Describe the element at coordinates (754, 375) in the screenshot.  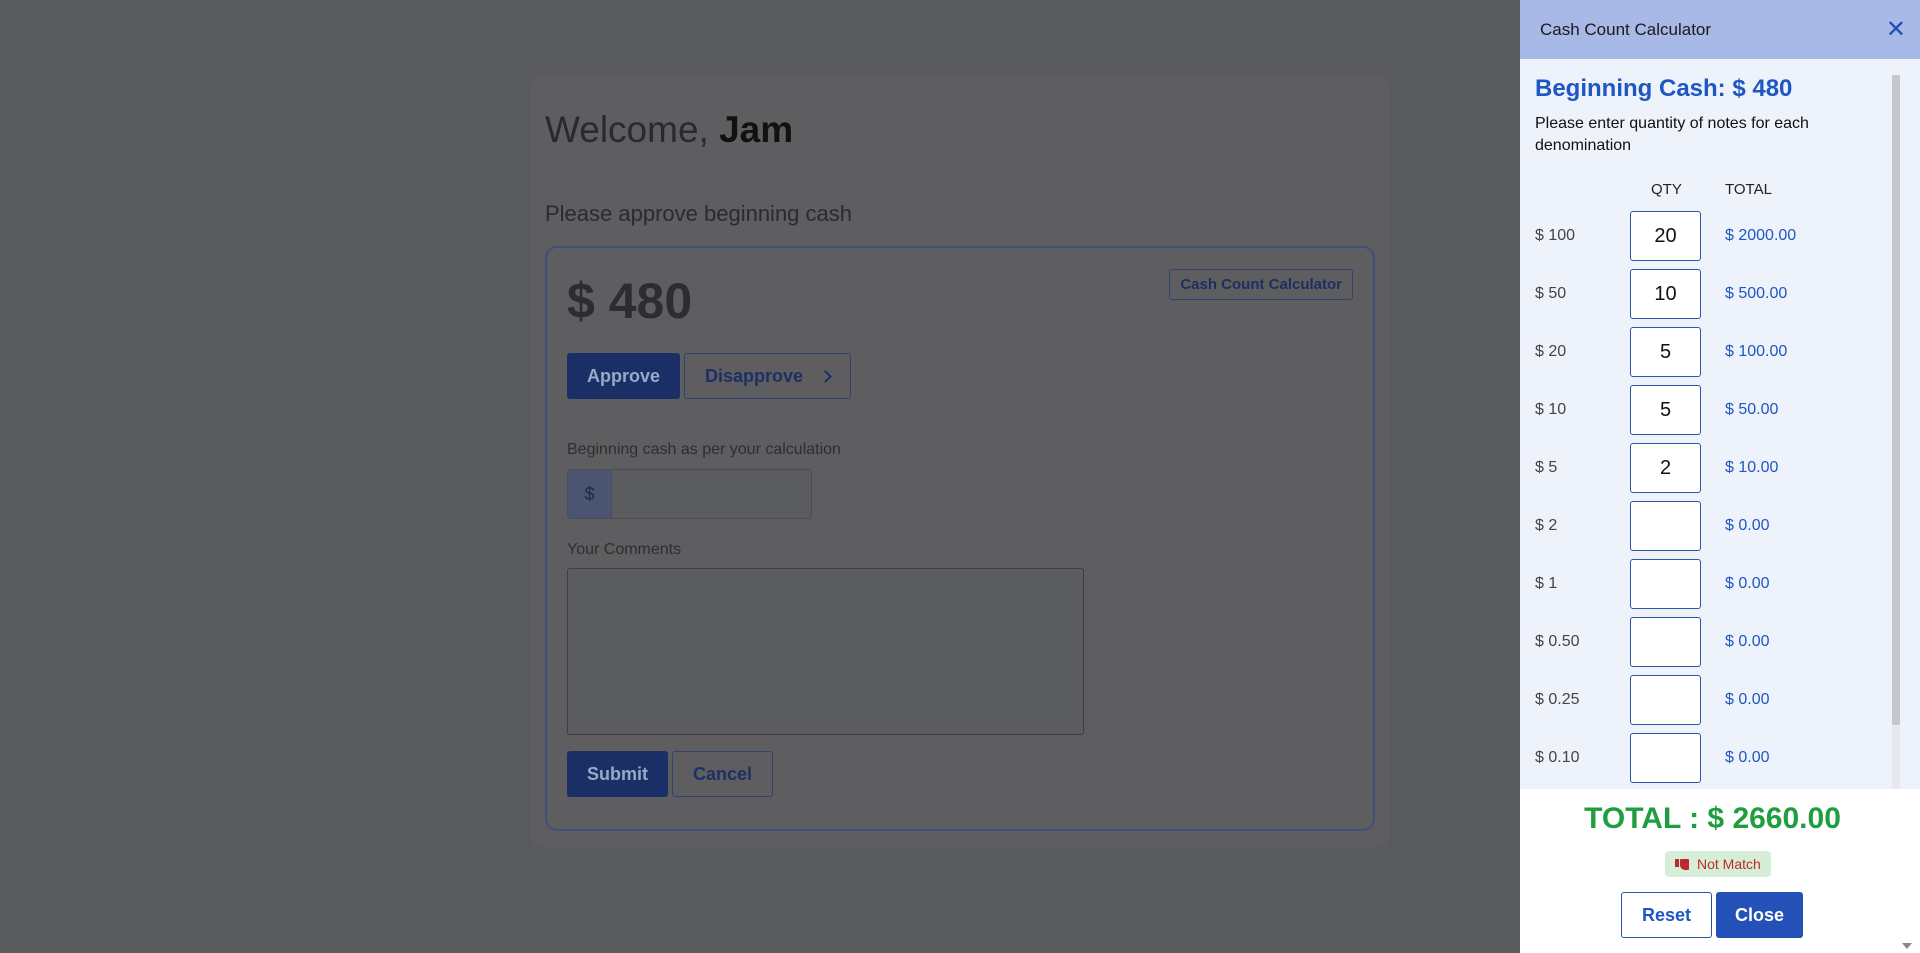
I see `disapprove-label: Disapprove` at that location.